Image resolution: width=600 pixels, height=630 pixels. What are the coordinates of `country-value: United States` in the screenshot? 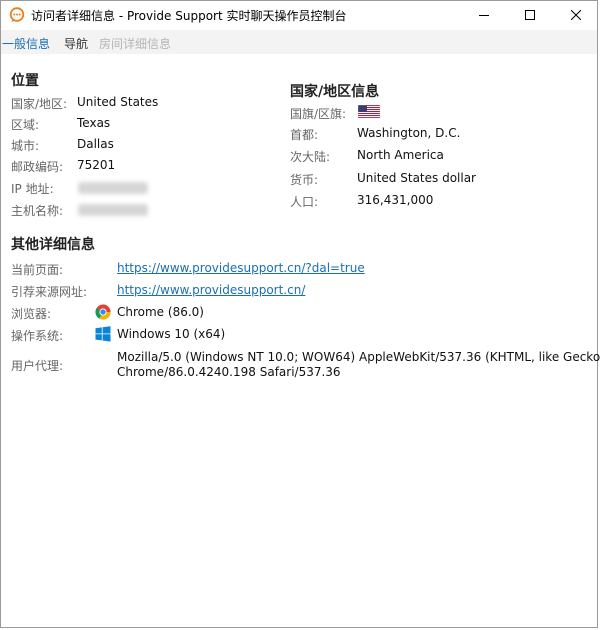 It's located at (118, 102).